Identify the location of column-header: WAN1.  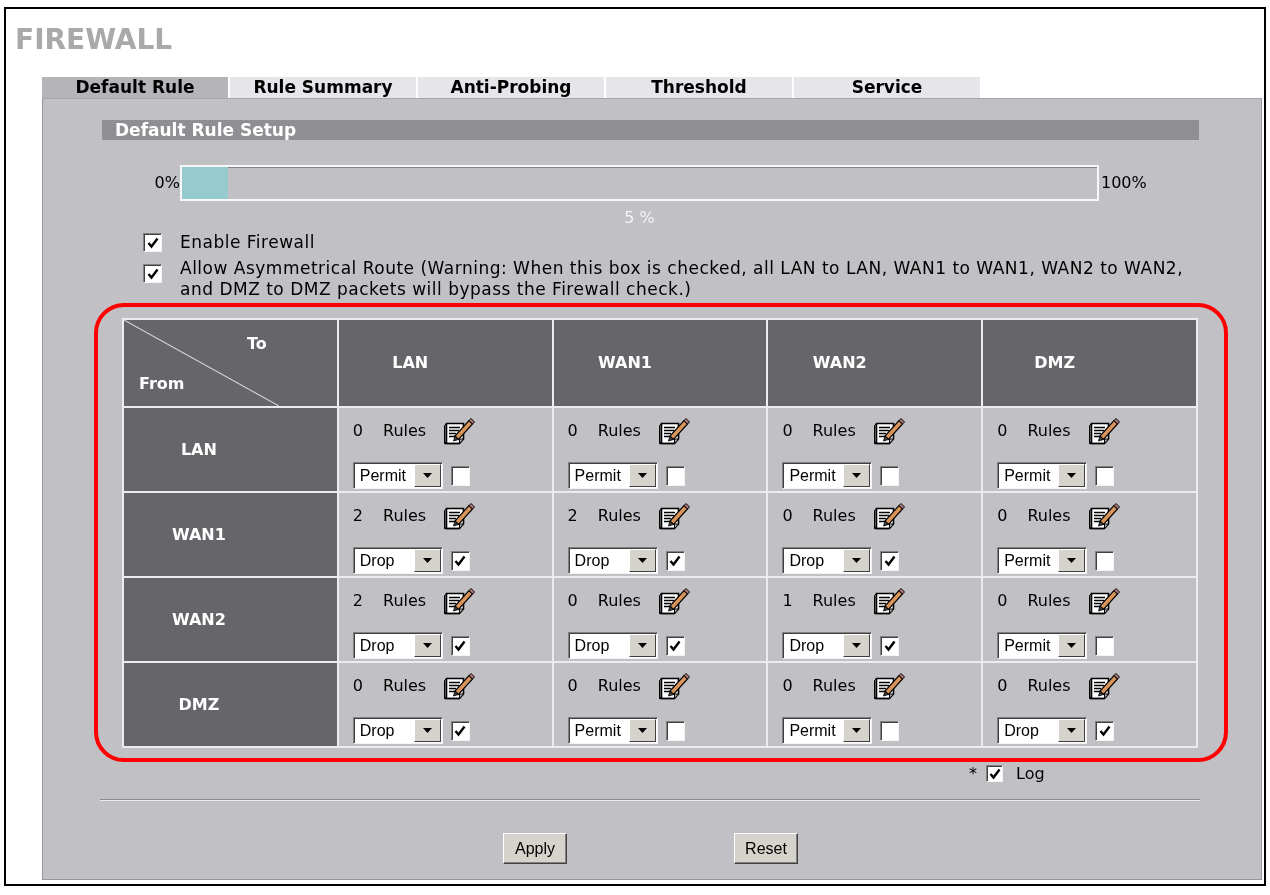
(660, 363).